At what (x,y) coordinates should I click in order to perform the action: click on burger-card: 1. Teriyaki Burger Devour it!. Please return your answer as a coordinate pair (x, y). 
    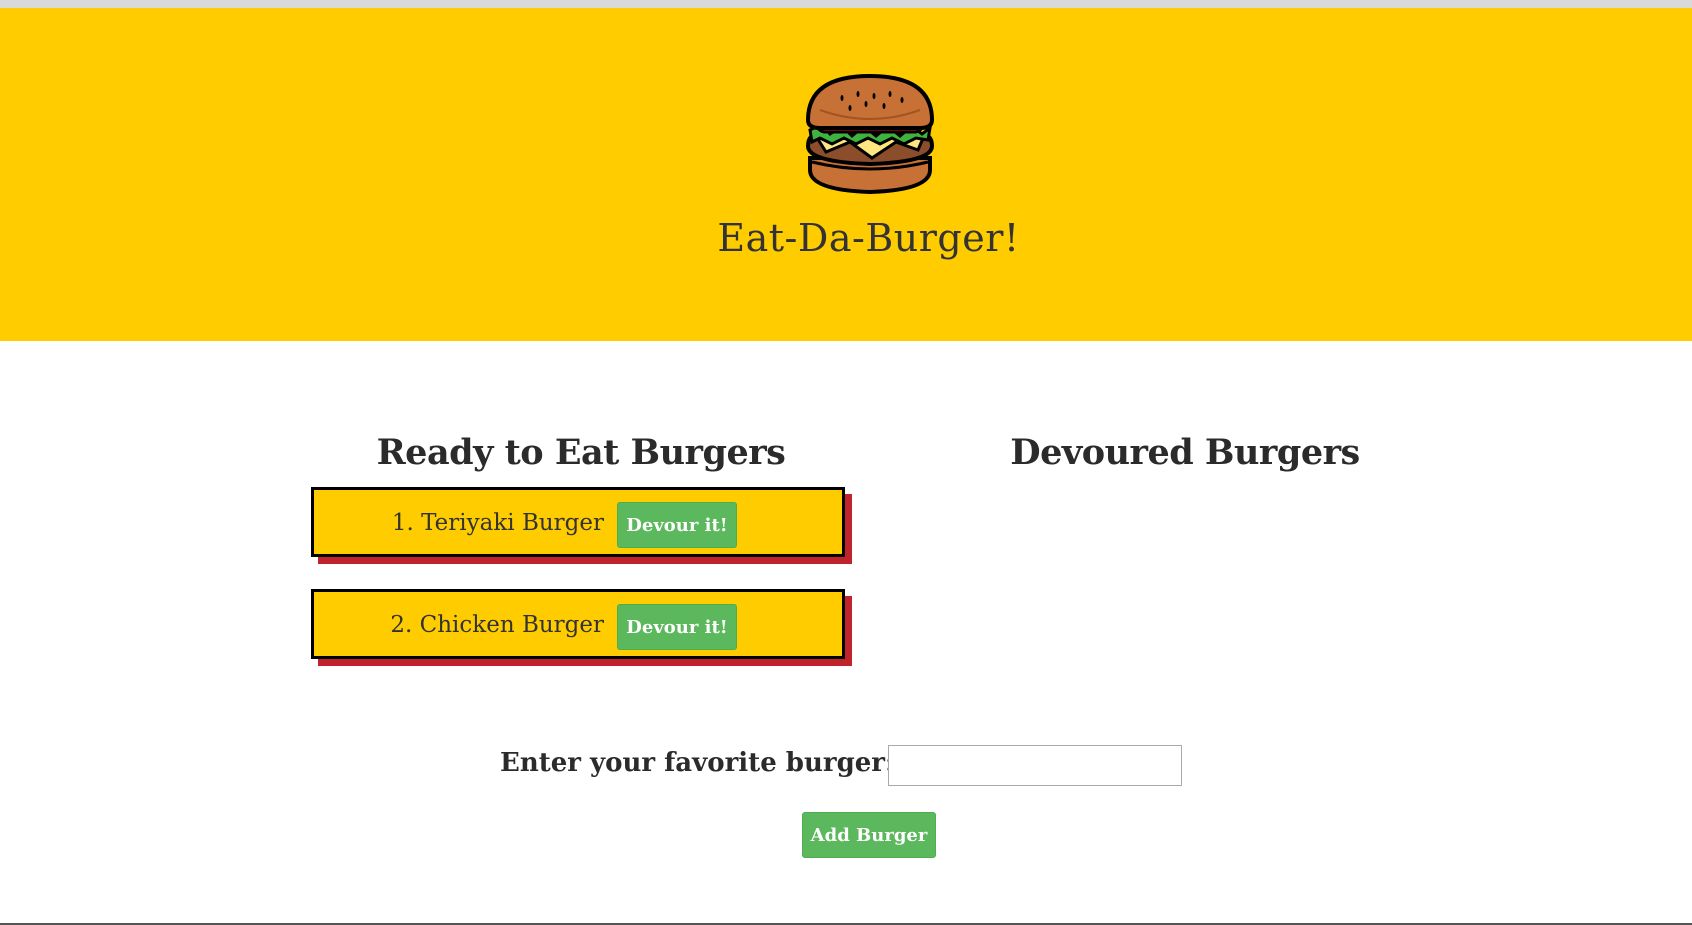
    Looking at the image, I should click on (578, 522).